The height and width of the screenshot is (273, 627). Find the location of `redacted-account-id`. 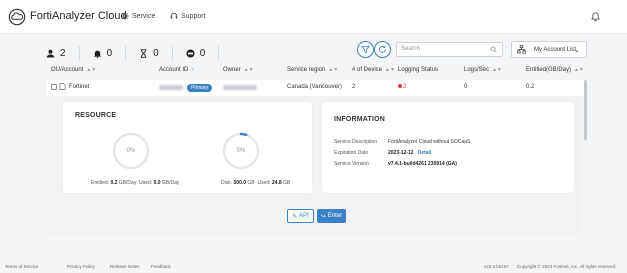

redacted-account-id is located at coordinates (171, 87).